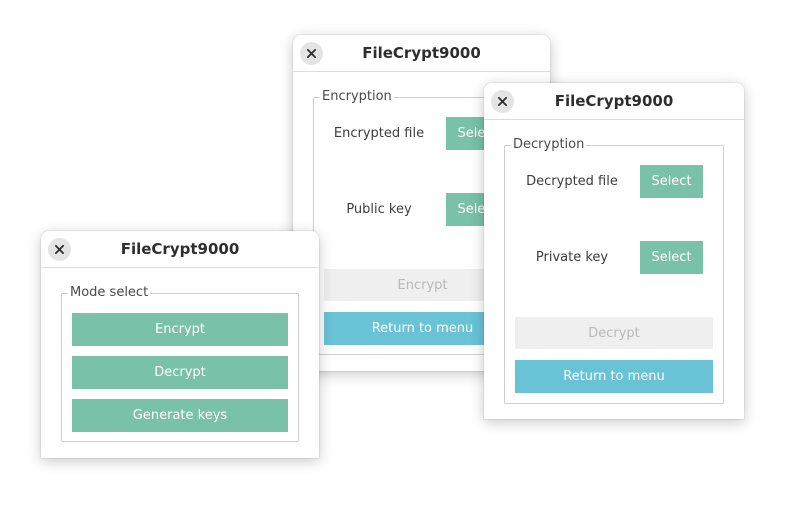 The image size is (785, 505). Describe the element at coordinates (357, 97) in the screenshot. I see `encryption-group-label: Encryption` at that location.